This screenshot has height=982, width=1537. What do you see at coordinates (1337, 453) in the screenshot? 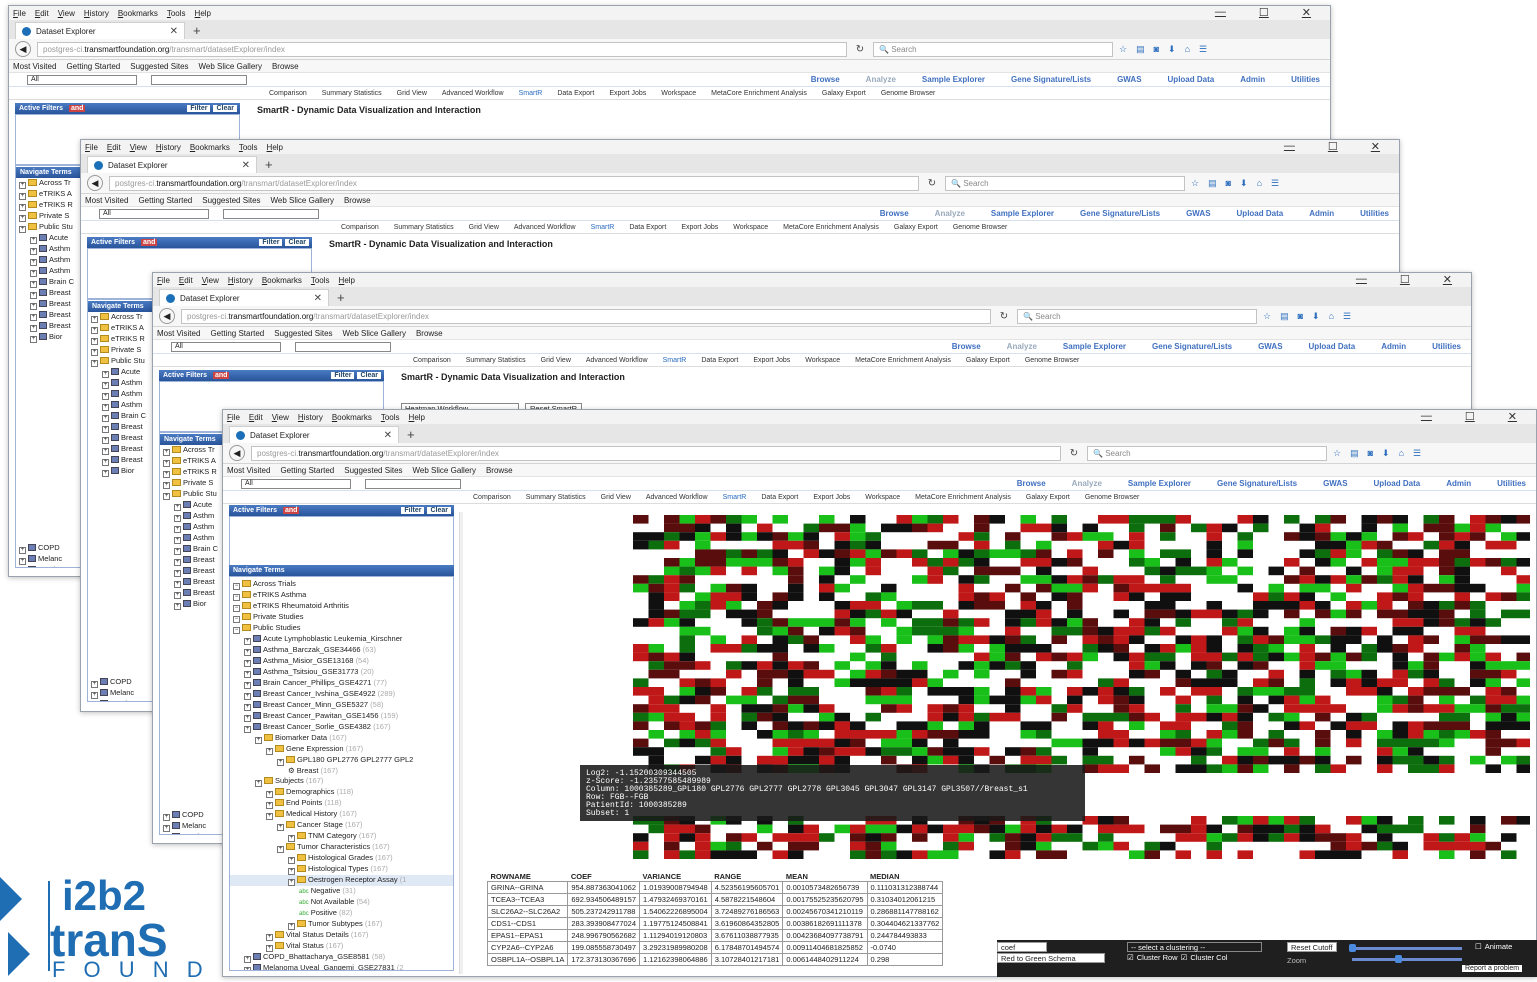
I see `star-icon: ☆` at bounding box center [1337, 453].